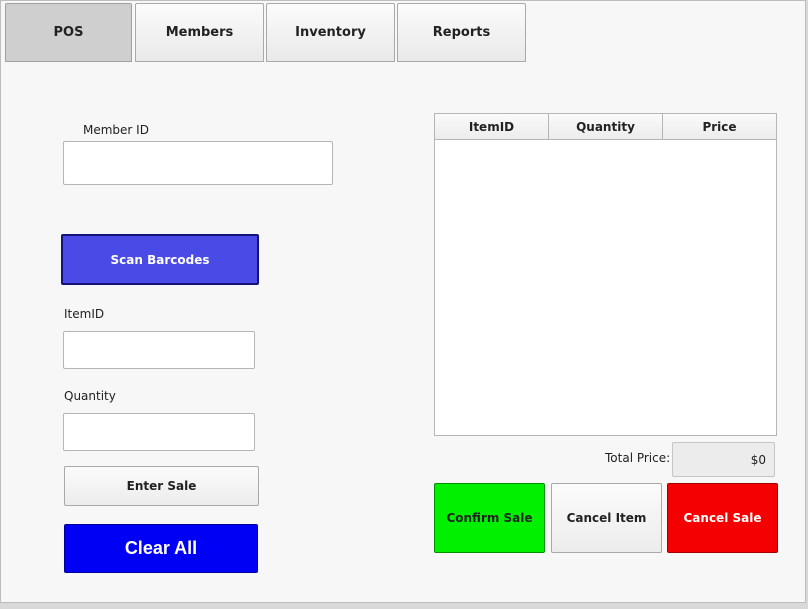 The height and width of the screenshot is (609, 808). I want to click on scan-barcodes-button: Scan Barcodes, so click(160, 259).